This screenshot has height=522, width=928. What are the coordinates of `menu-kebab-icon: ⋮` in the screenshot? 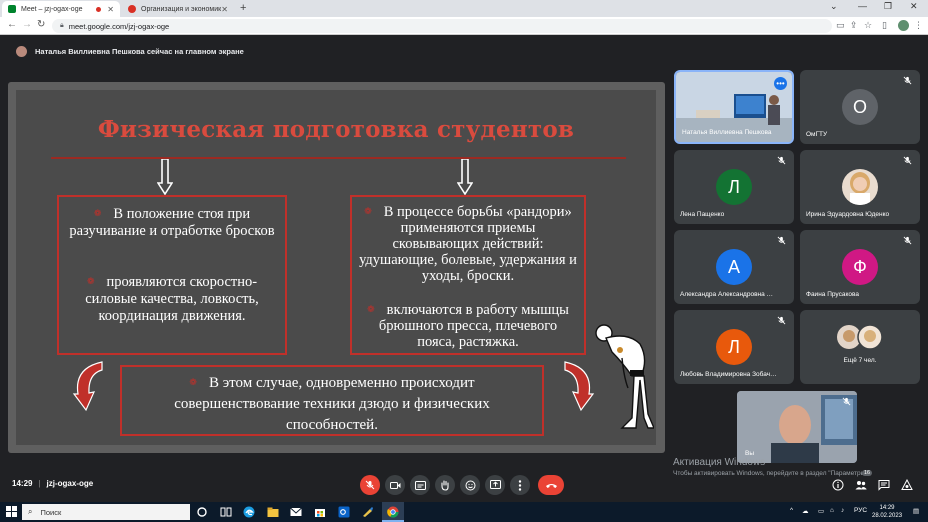 It's located at (918, 25).